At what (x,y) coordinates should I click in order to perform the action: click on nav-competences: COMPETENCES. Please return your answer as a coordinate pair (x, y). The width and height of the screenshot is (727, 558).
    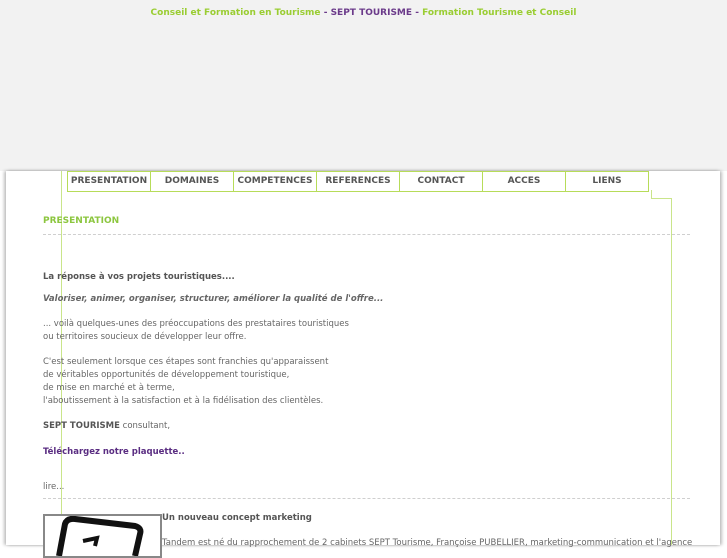
    Looking at the image, I should click on (275, 181).